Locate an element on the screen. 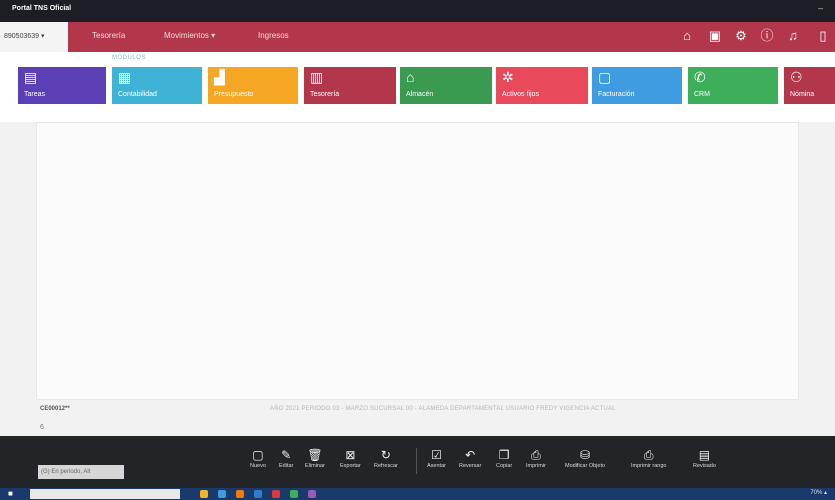 This screenshot has height=500, width=835. module-nomina: ⚇ Nómina is located at coordinates (809, 85).